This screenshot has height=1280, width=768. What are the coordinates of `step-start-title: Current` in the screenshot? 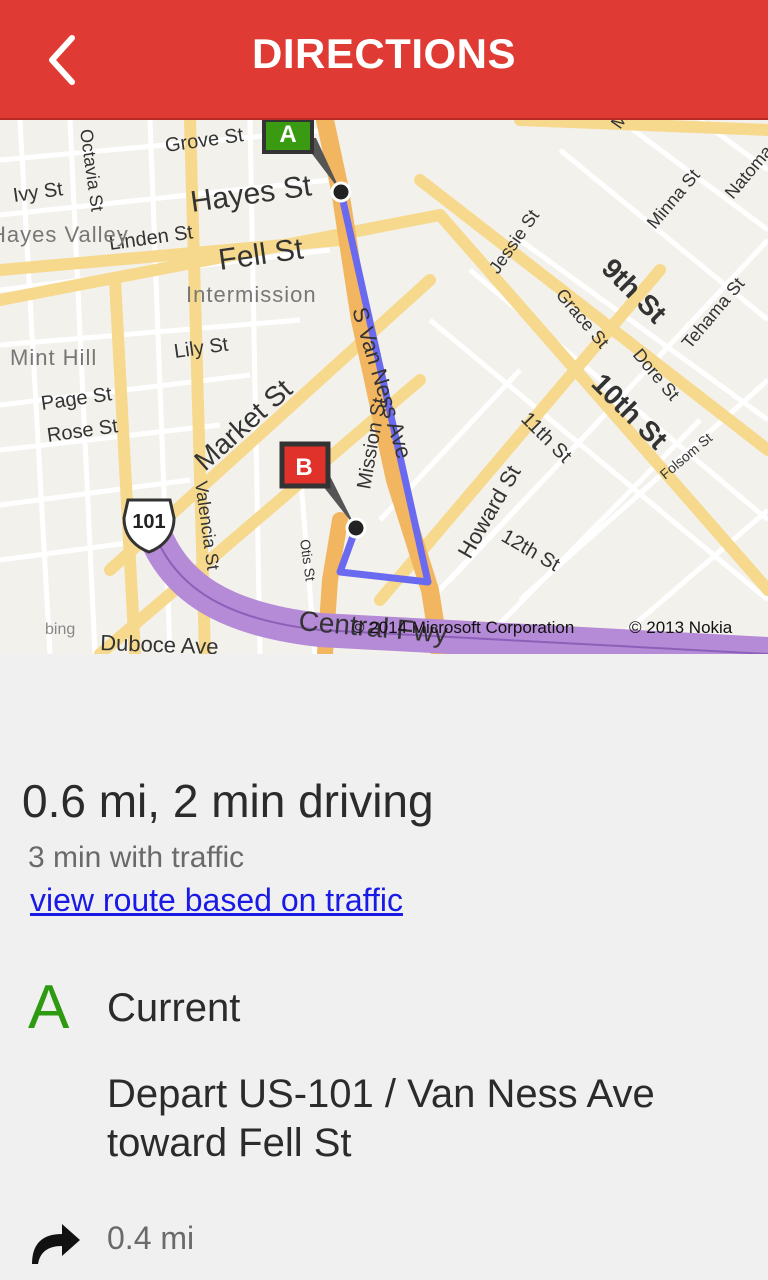 It's located at (174, 1008).